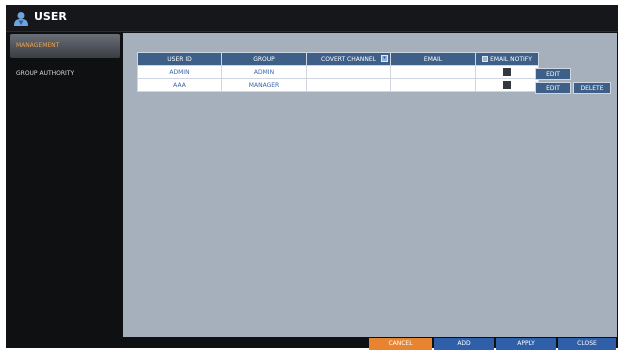 This screenshot has height=352, width=622. Describe the element at coordinates (526, 344) in the screenshot. I see `apply-button: APPLY` at that location.